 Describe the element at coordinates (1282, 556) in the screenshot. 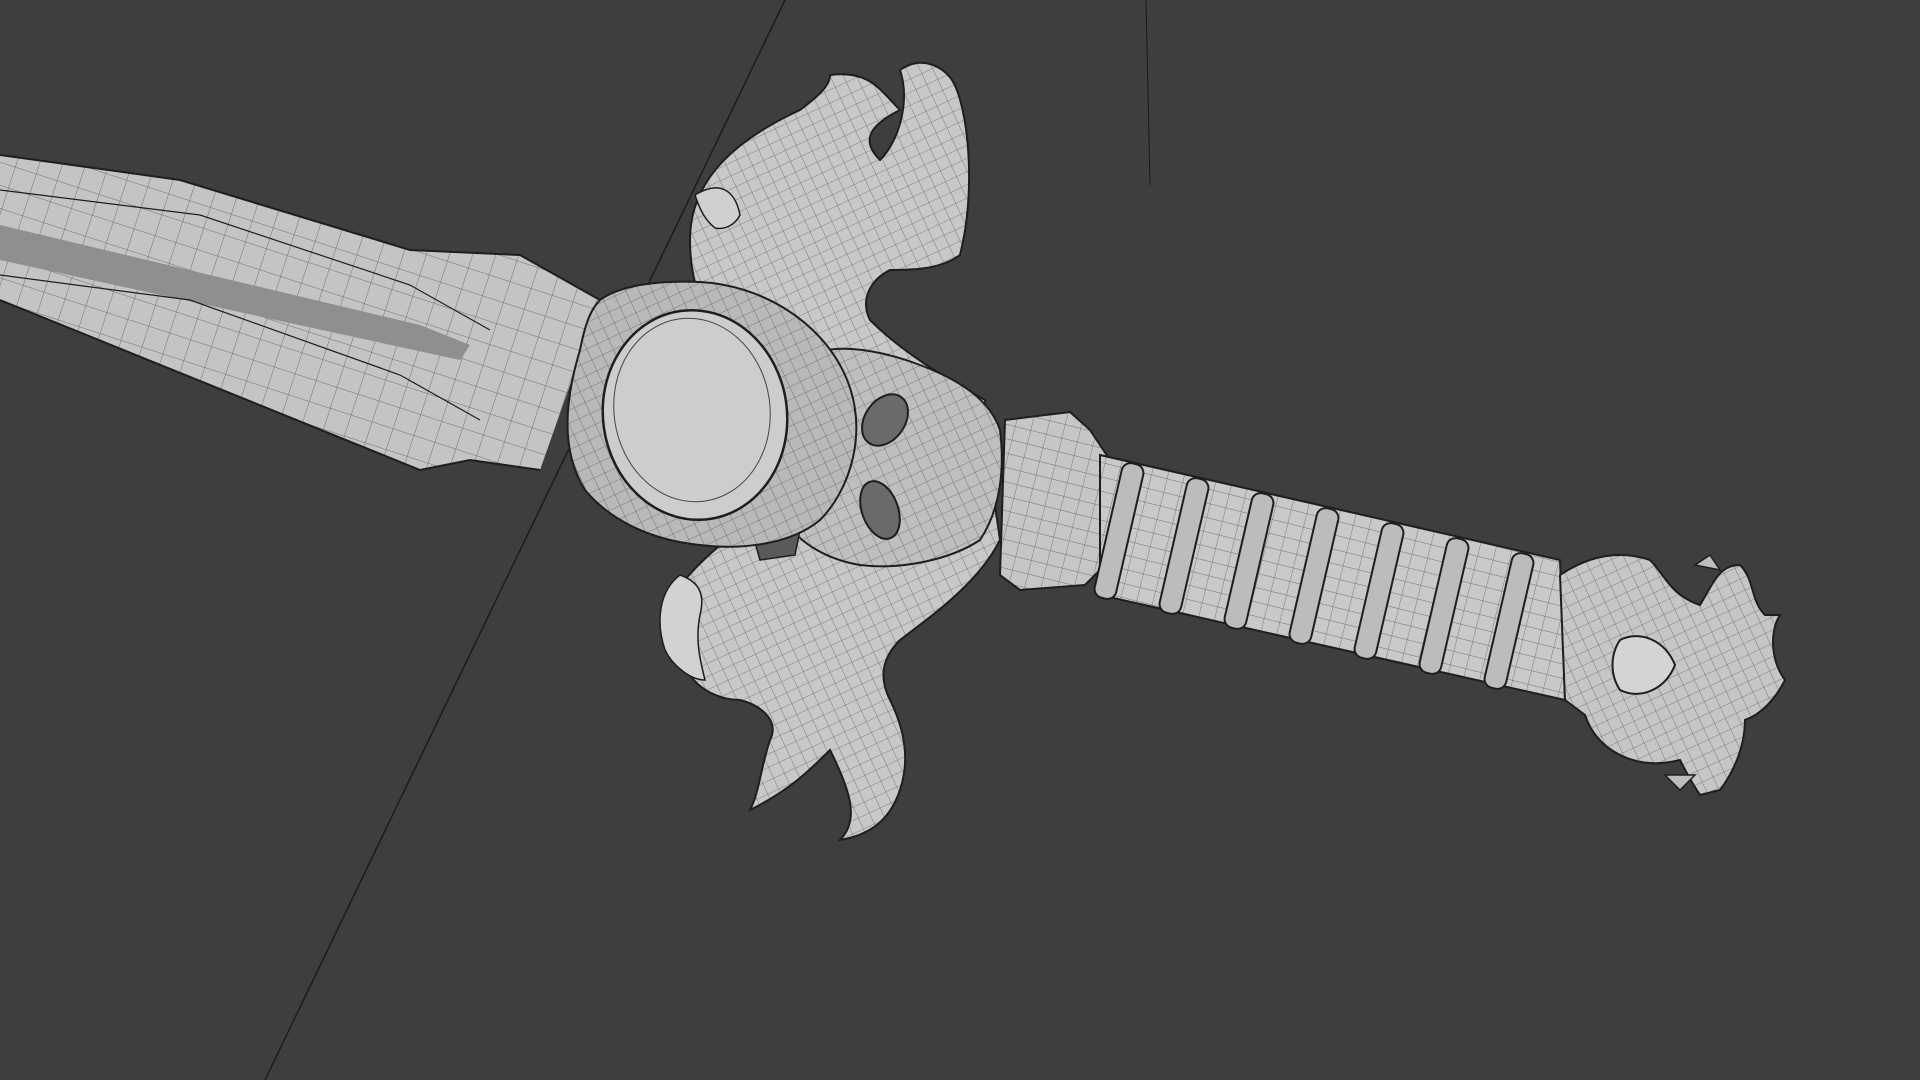

I see `grip` at that location.